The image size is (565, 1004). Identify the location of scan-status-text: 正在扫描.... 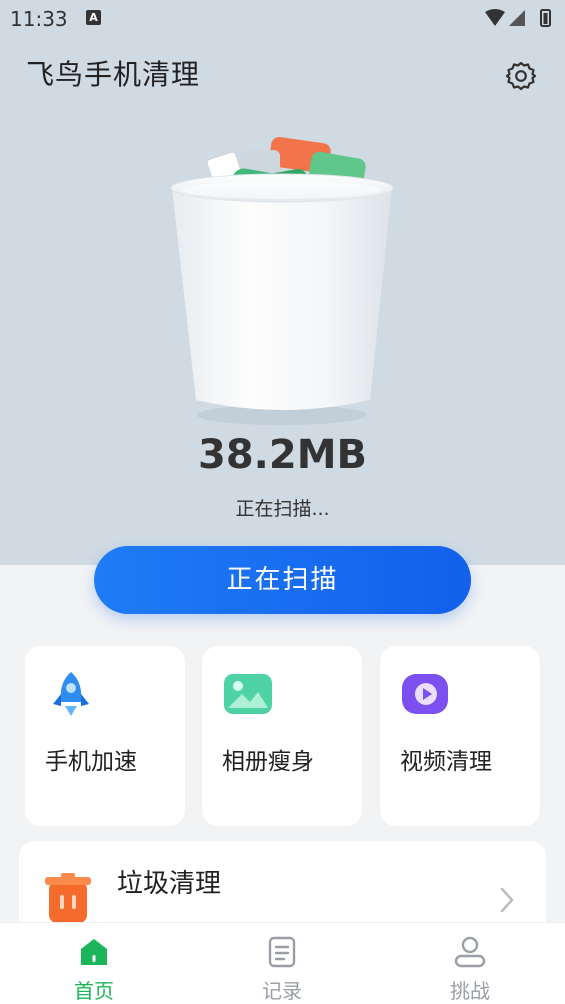
(282, 509).